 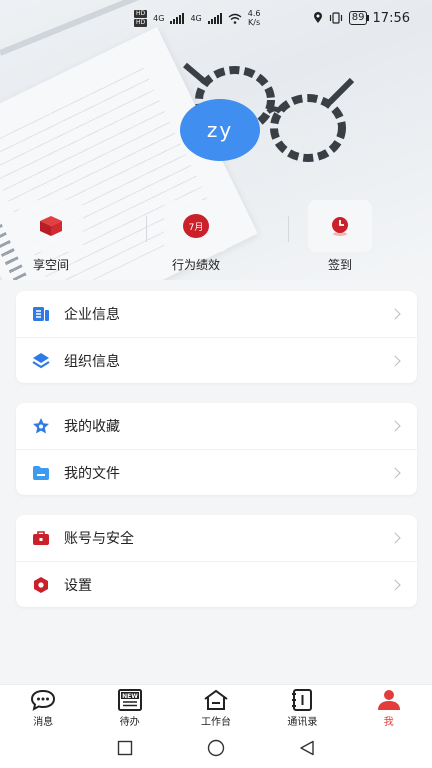 What do you see at coordinates (41, 360) in the screenshot?
I see `layers-icon` at bounding box center [41, 360].